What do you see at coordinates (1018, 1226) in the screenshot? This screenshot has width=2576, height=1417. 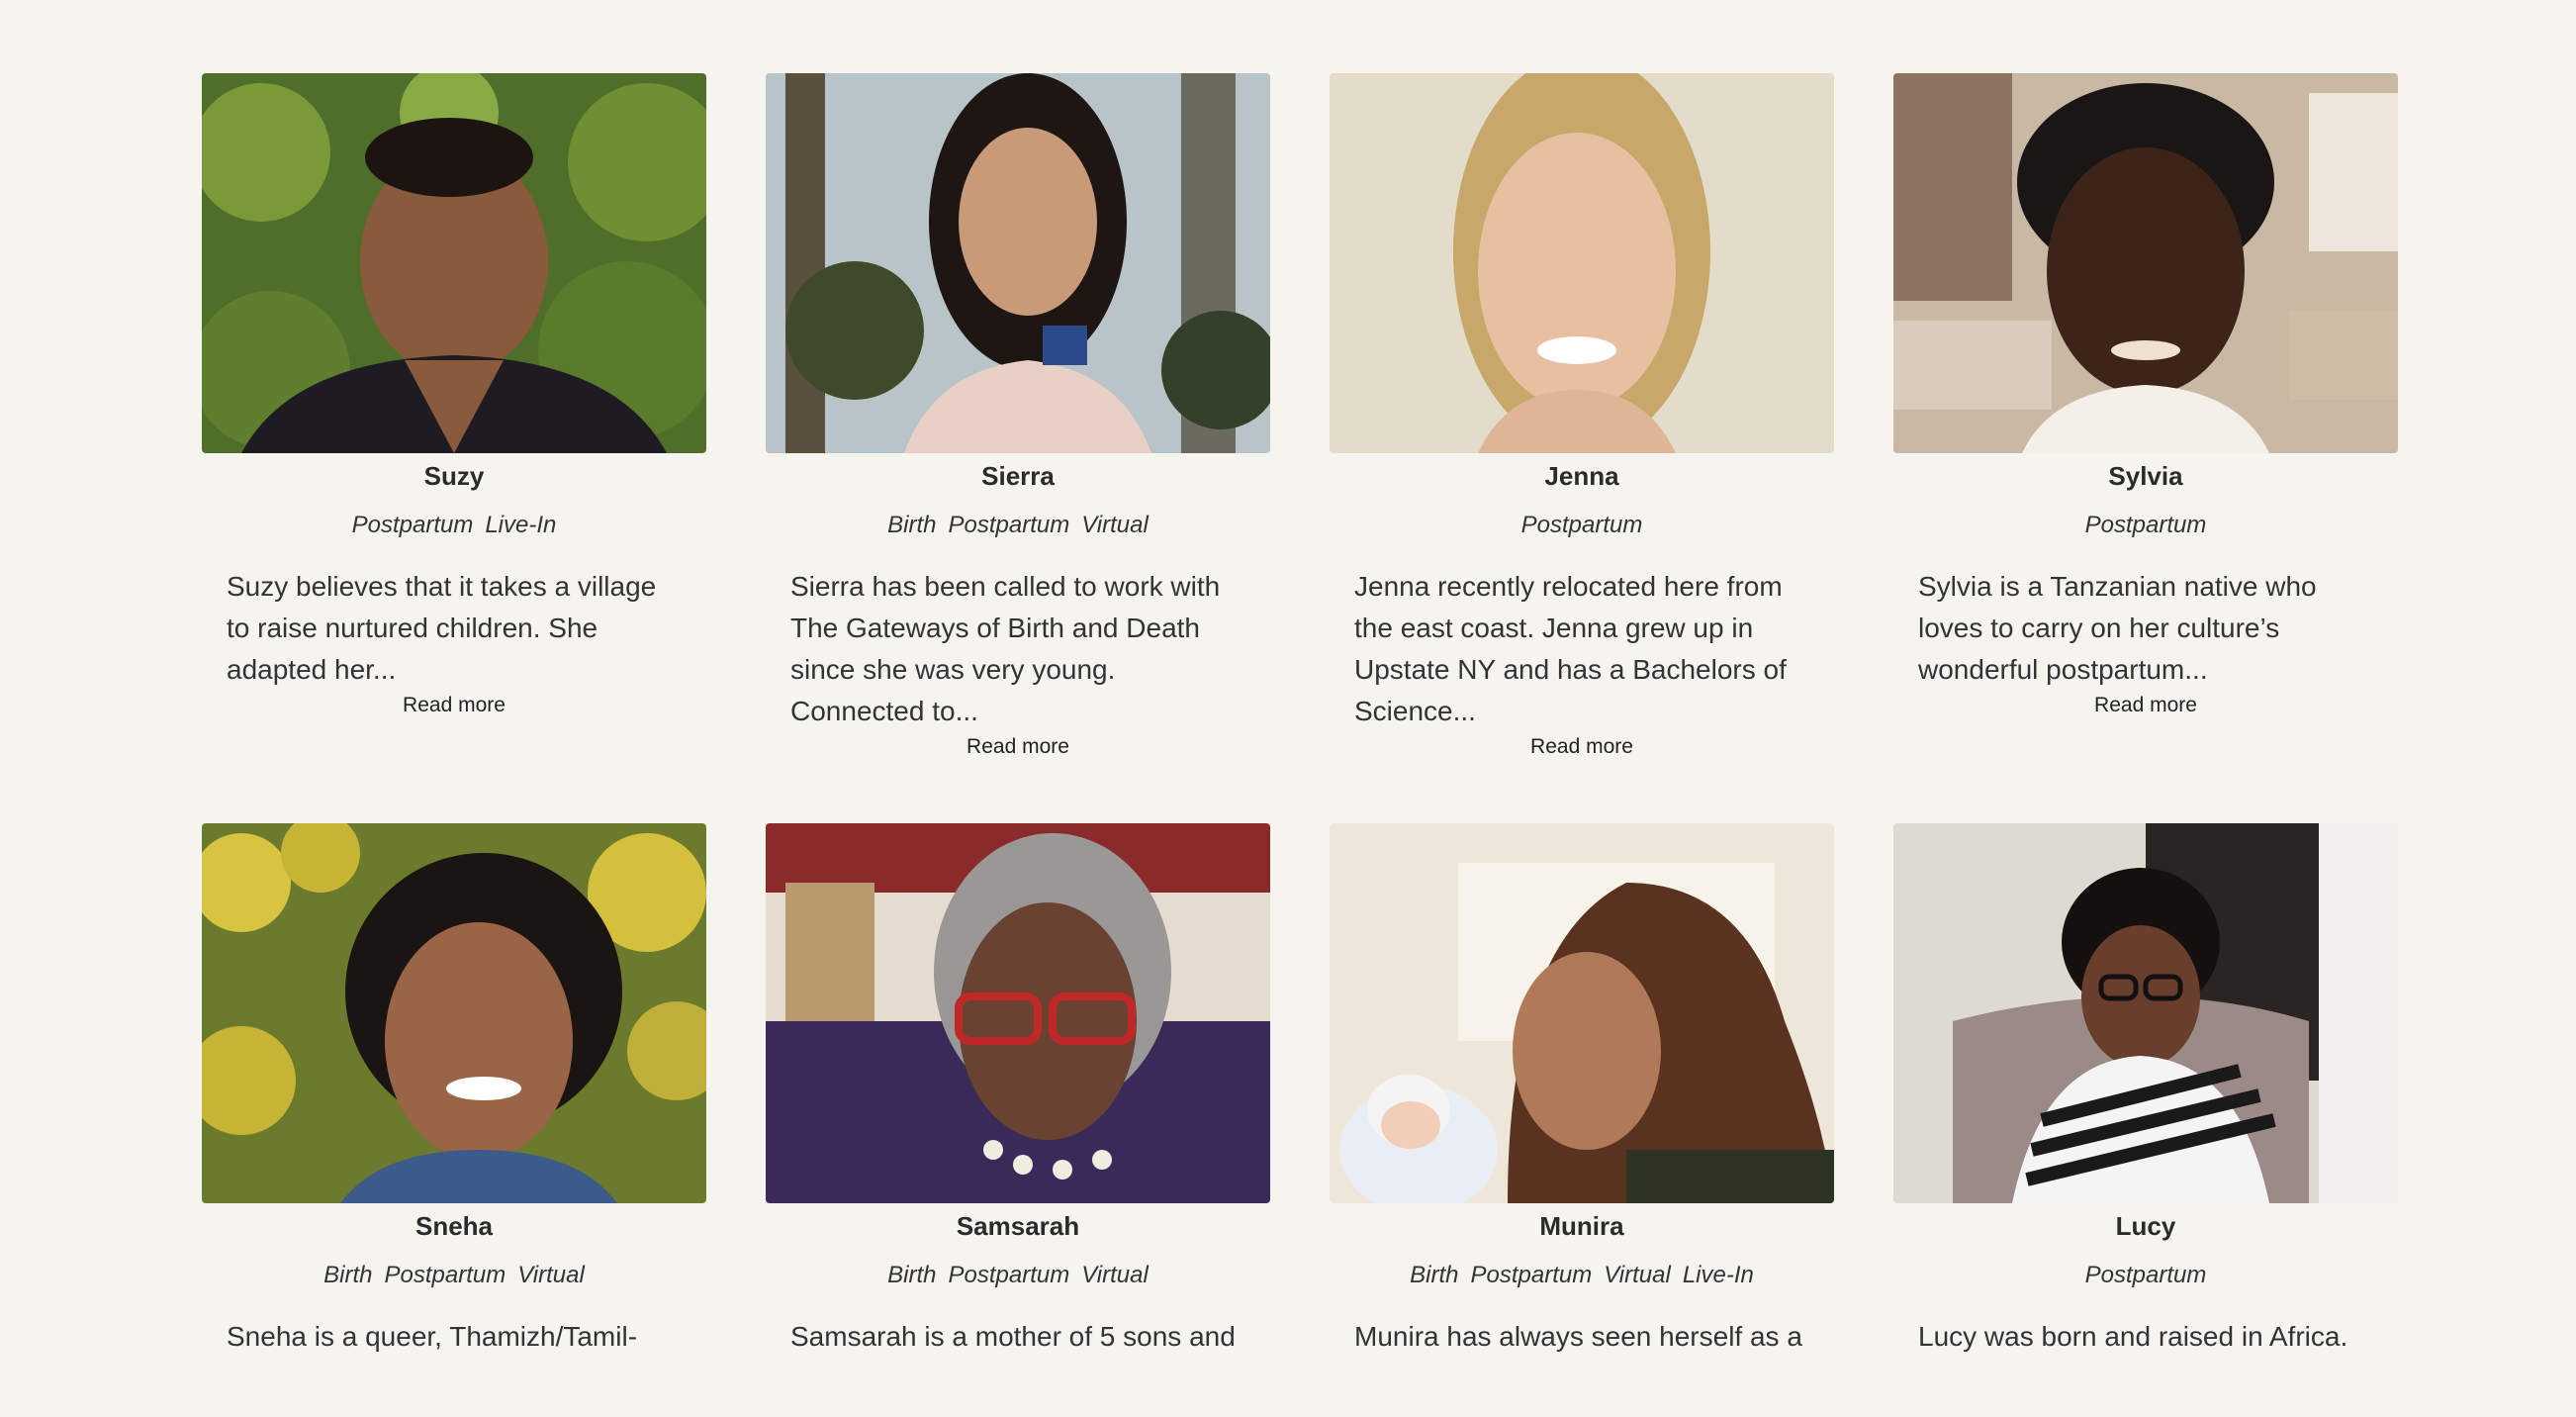 I see `caregiver-name: Samsarah` at bounding box center [1018, 1226].